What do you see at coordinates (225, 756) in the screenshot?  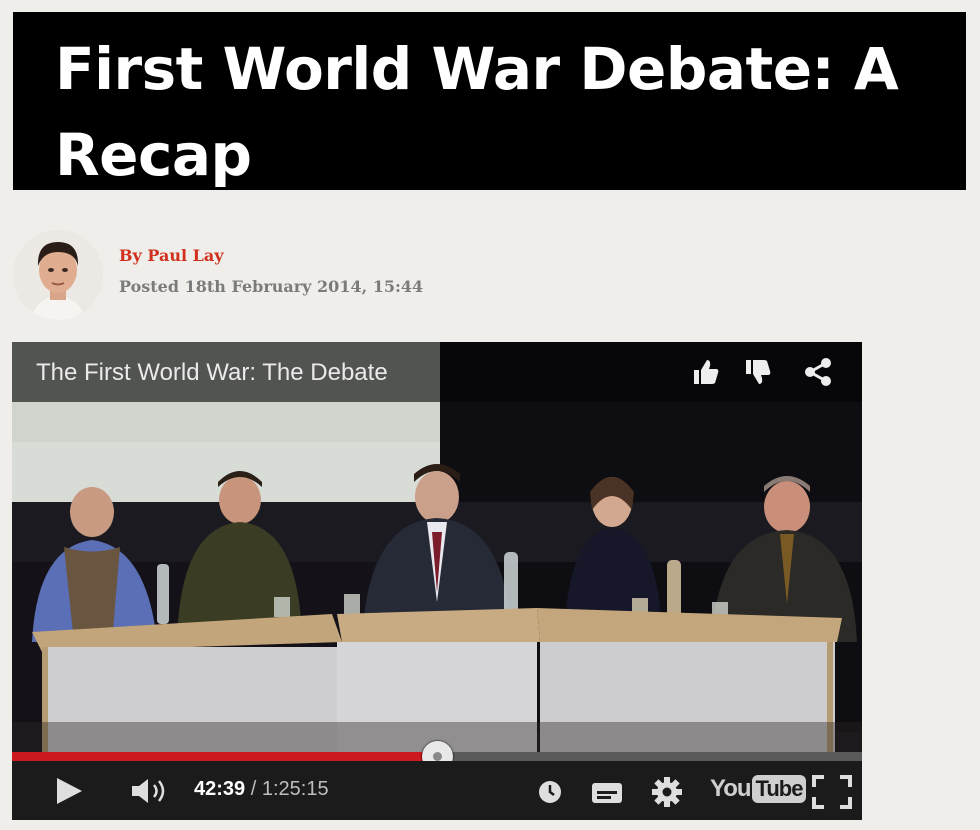 I see `progress-played` at bounding box center [225, 756].